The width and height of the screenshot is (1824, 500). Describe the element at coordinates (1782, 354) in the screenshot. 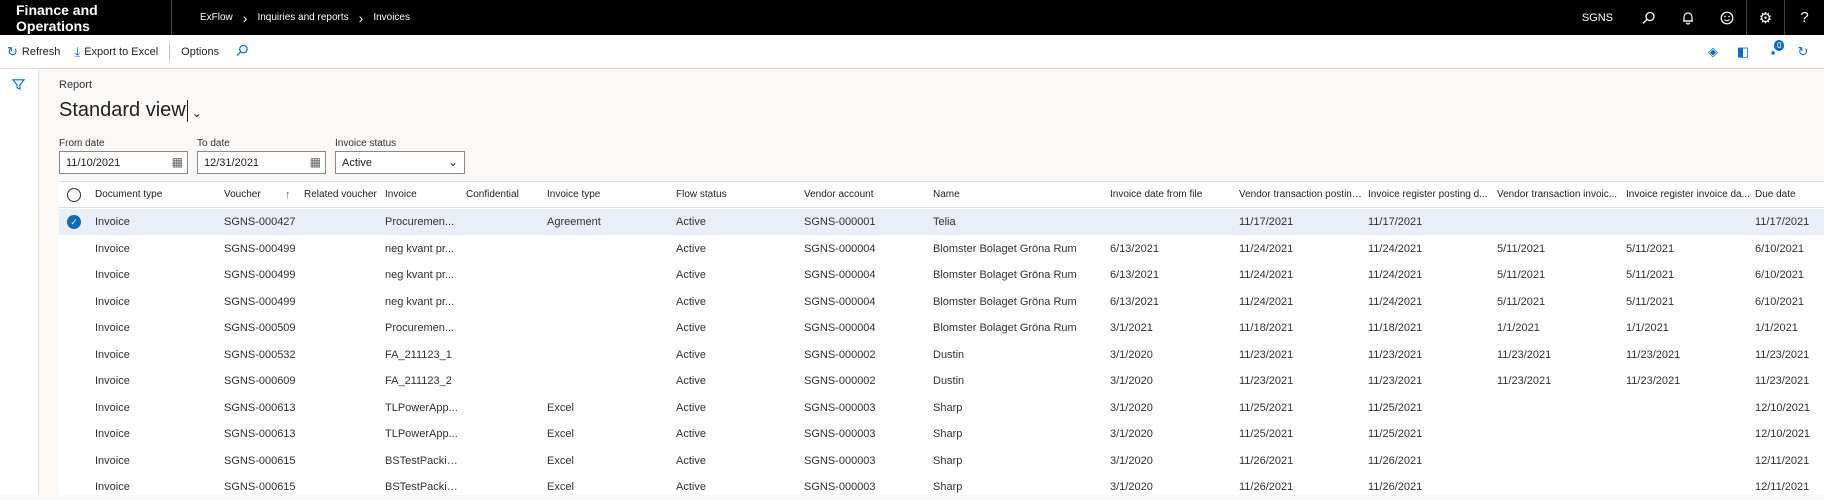

I see `cell-due-date: 11/23/2021` at that location.